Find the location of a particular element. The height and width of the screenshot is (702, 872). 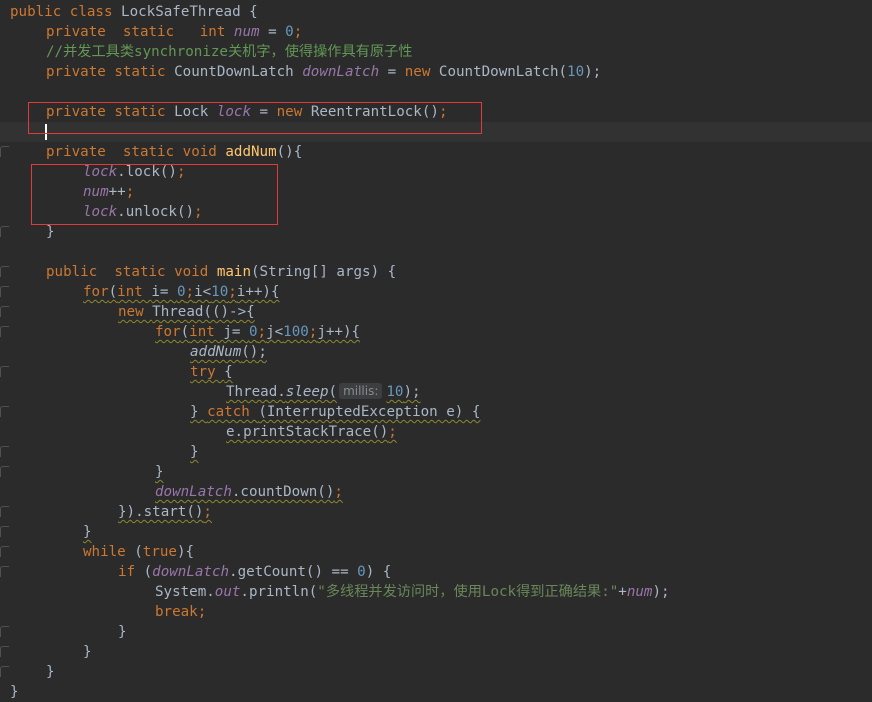

condition: j< is located at coordinates (275, 332).